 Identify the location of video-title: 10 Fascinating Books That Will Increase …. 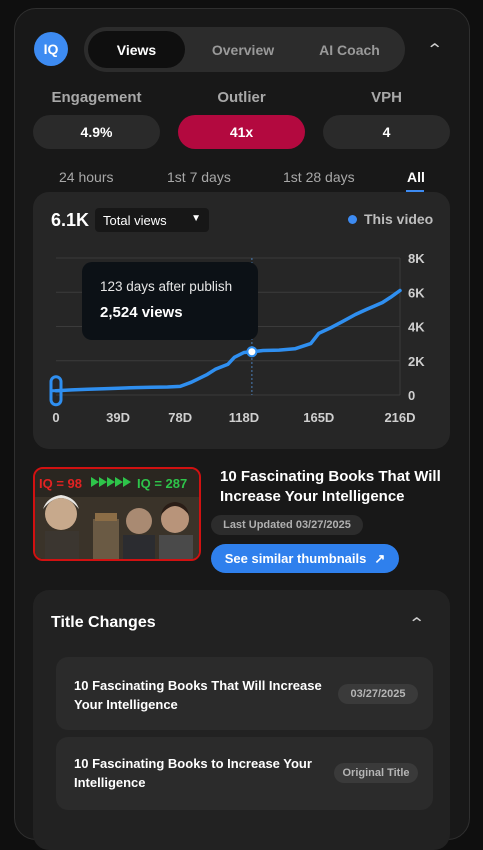
(340, 487).